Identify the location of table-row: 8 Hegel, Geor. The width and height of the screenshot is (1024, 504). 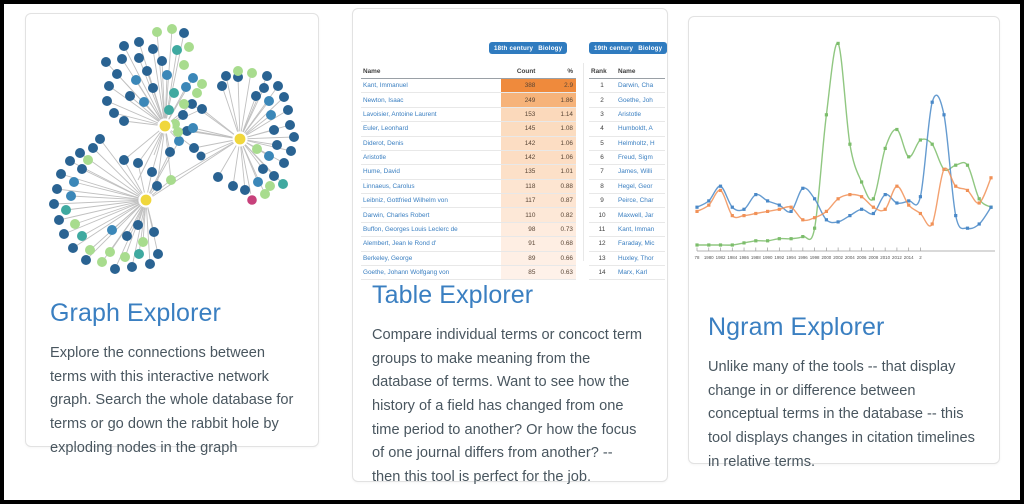
(627, 187).